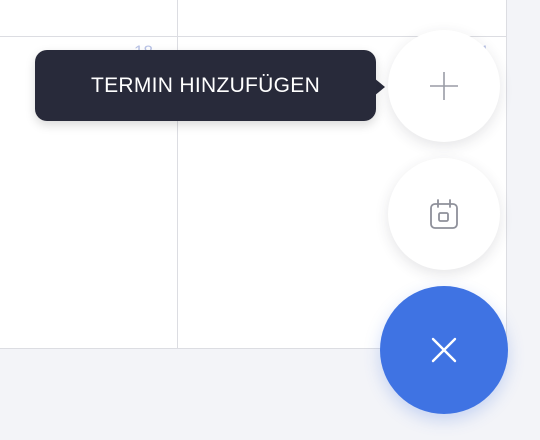 This screenshot has width=540, height=440. I want to click on plus-icon, so click(444, 86).